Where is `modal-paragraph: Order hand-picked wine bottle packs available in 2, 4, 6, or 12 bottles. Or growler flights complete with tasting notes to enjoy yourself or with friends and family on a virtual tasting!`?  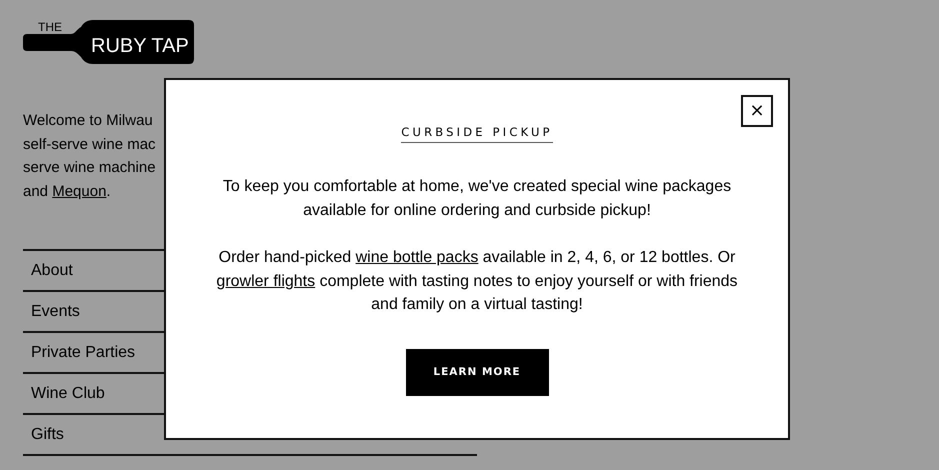 modal-paragraph: Order hand-picked wine bottle packs available in 2, 4, 6, or 12 bottles. Or growler flights complete with tasting notes to enjoy yourself or with friends and family on a virtual tasting! is located at coordinates (477, 281).